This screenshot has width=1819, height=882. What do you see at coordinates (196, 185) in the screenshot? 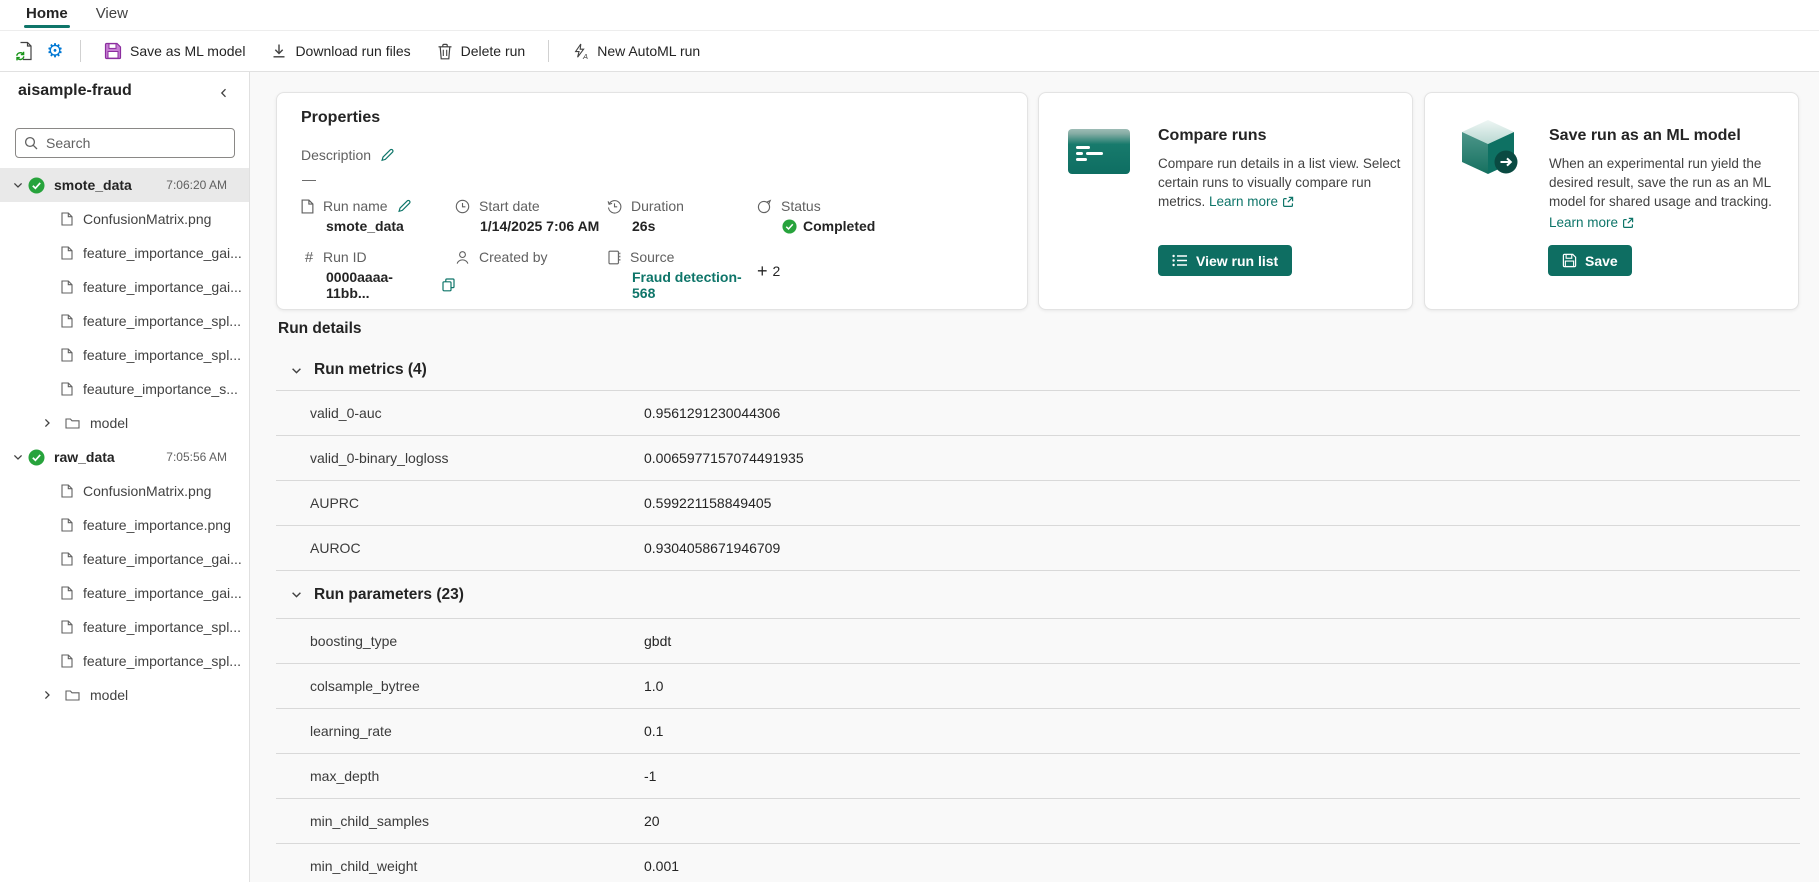
I see `run-time: 7:06:20 AM` at bounding box center [196, 185].